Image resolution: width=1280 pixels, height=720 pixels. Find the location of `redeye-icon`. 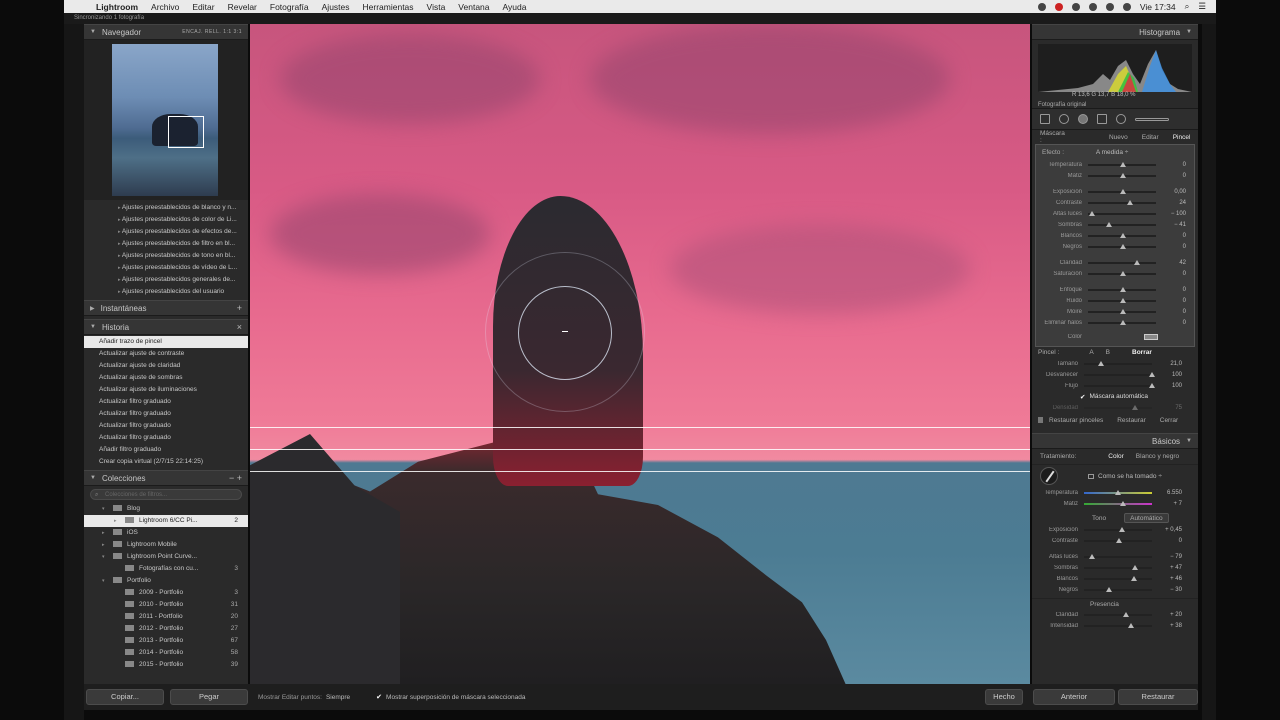

redeye-icon is located at coordinates (1083, 119).